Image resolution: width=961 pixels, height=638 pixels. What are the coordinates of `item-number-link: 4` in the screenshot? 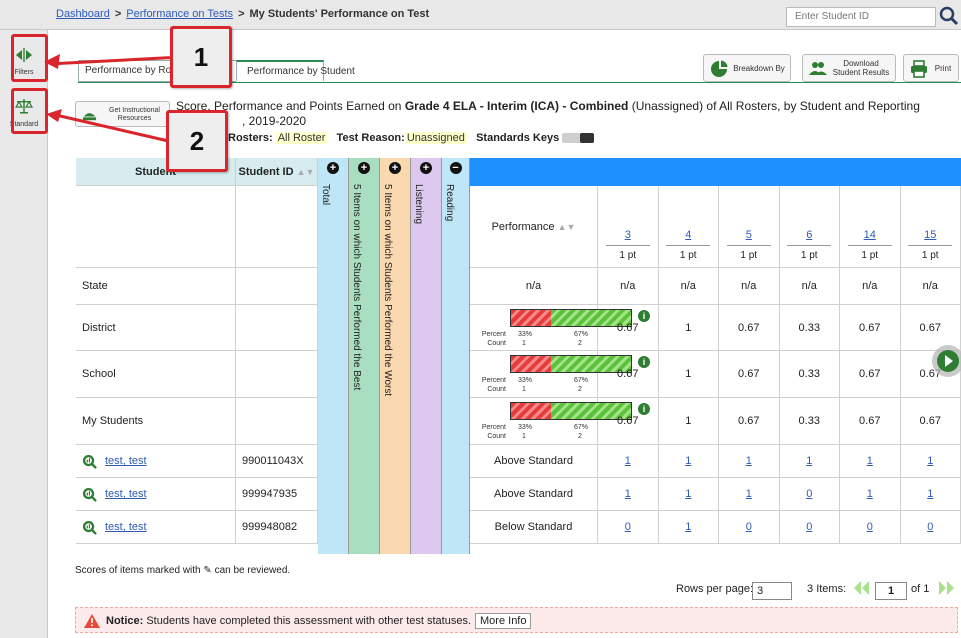 It's located at (688, 235).